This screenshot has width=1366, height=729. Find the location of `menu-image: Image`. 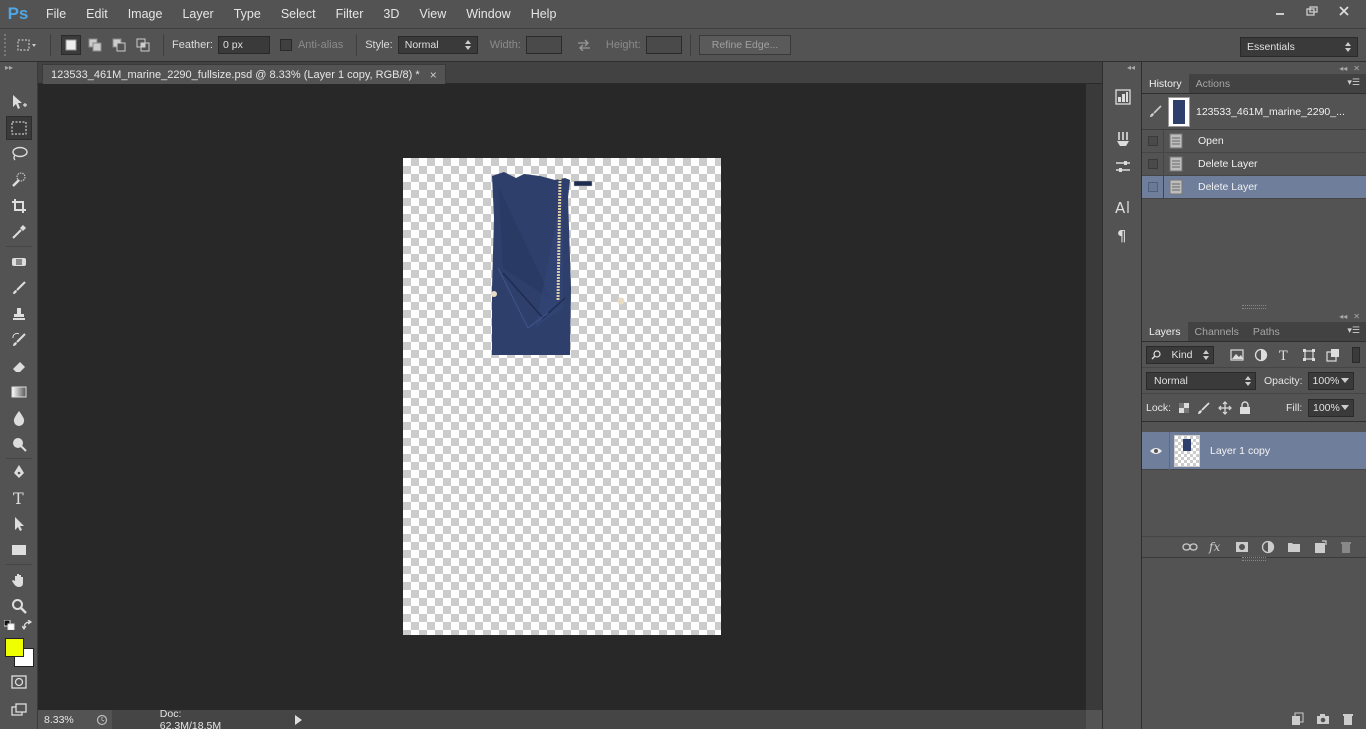

menu-image: Image is located at coordinates (145, 14).